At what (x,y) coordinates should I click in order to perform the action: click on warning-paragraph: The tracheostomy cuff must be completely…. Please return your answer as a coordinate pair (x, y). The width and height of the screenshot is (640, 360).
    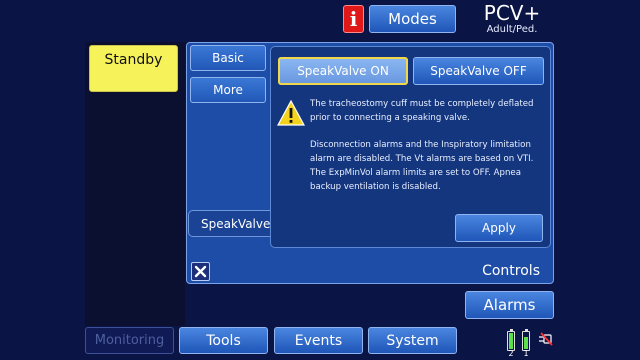
    Looking at the image, I should click on (422, 111).